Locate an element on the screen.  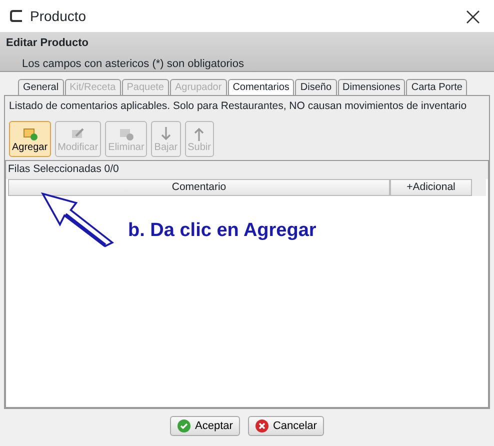
selected-rows-label: Filas Seleccionadas 0/0 is located at coordinates (247, 169).